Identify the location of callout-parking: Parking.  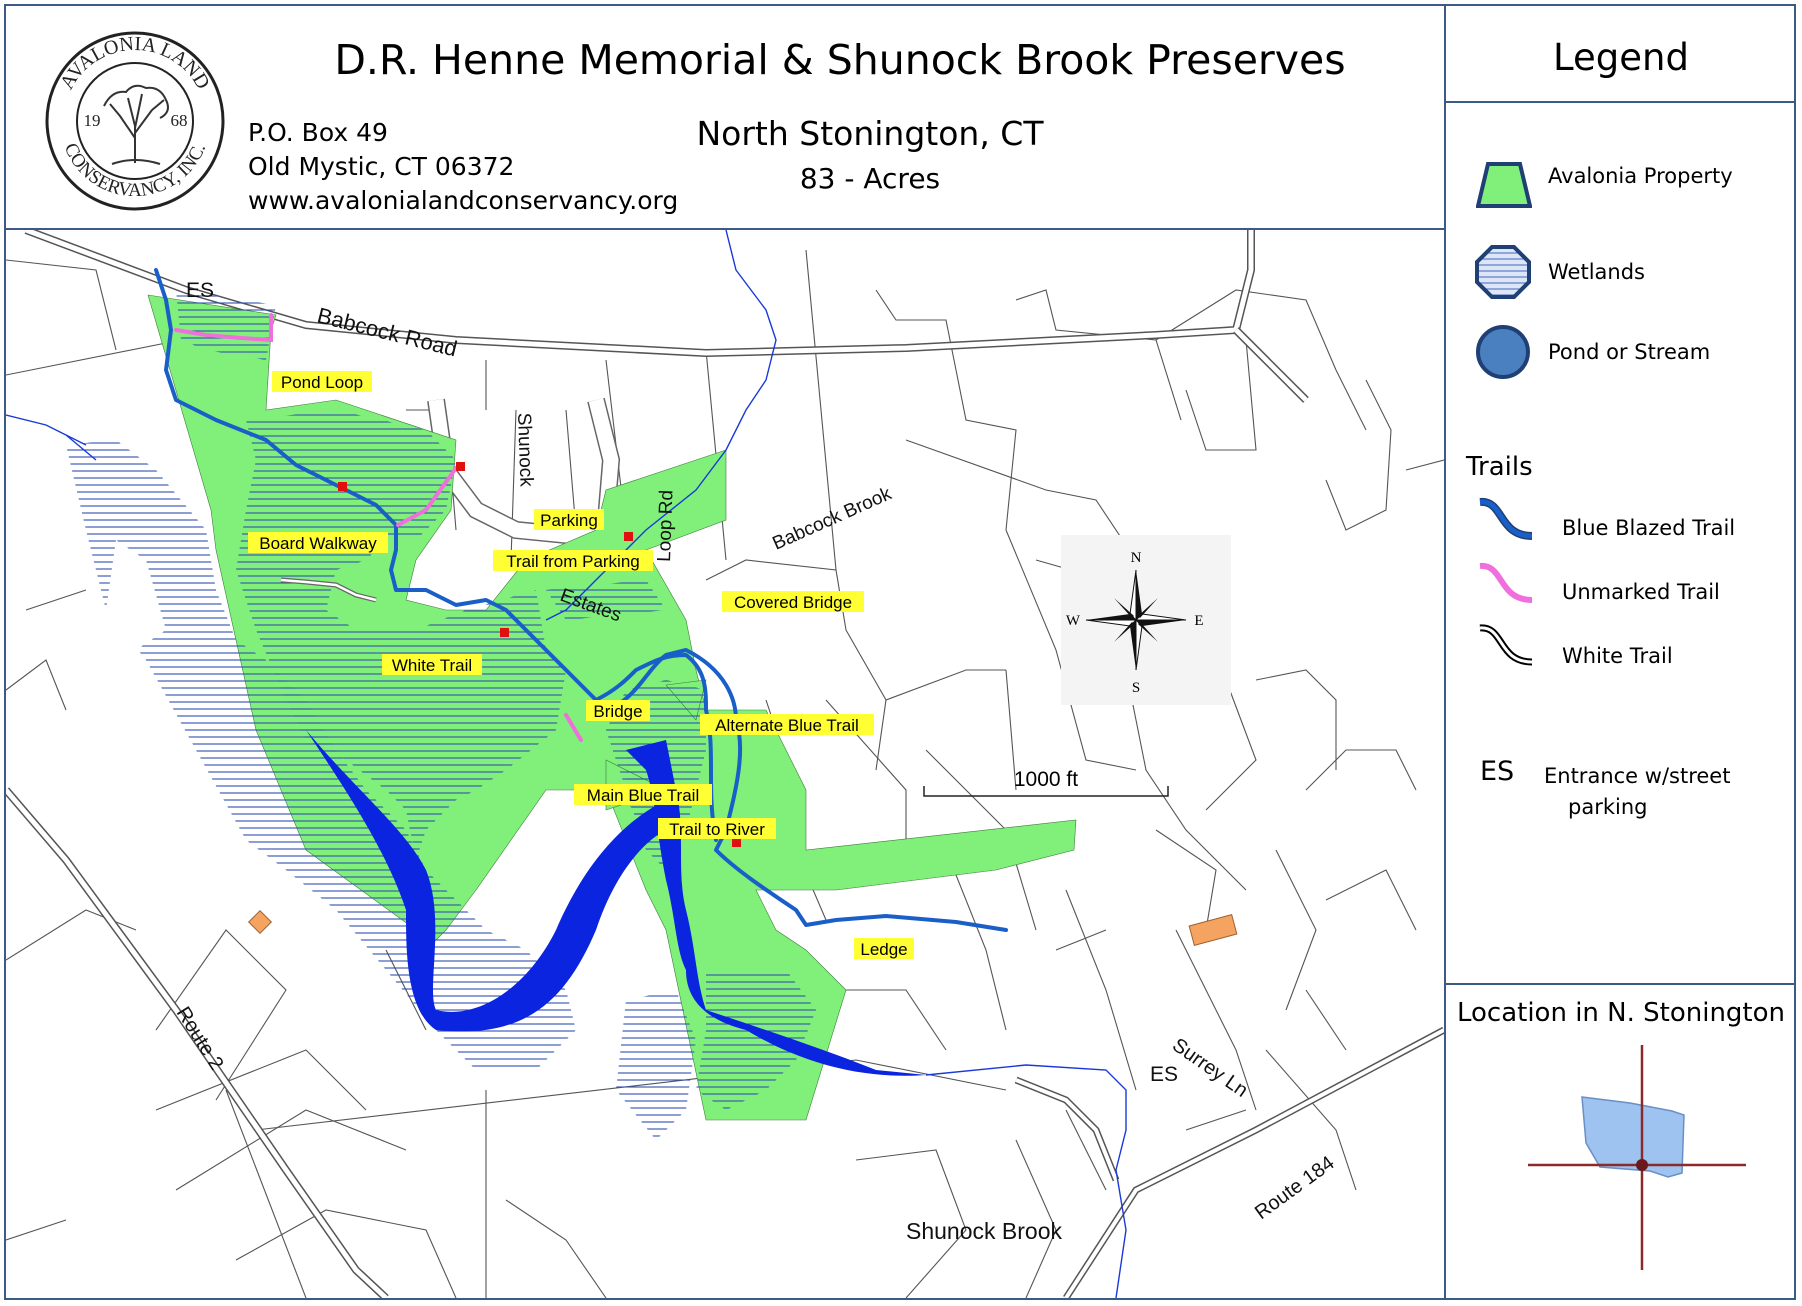
(569, 520).